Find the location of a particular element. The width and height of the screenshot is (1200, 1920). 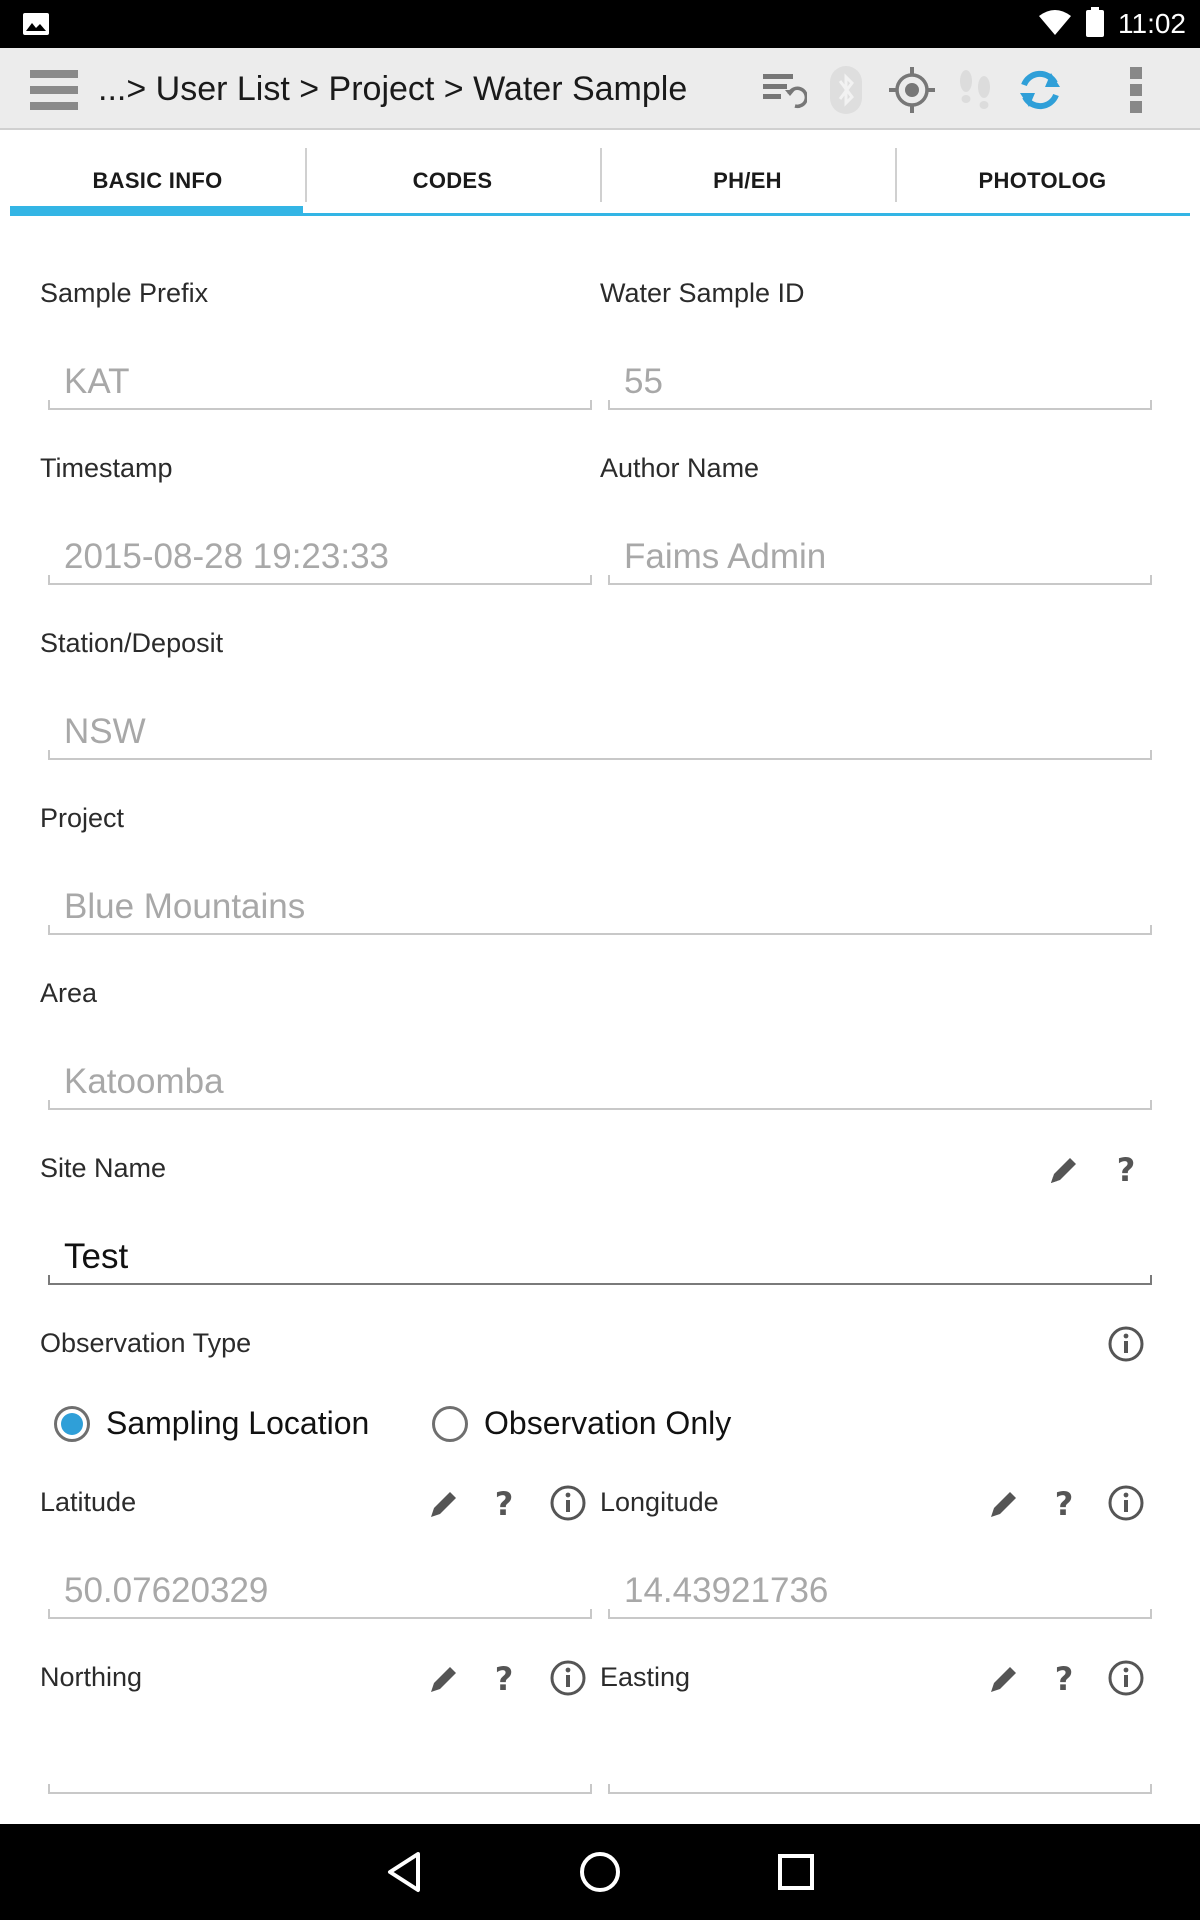

longitude-field: 14.43921736 is located at coordinates (880, 1594).